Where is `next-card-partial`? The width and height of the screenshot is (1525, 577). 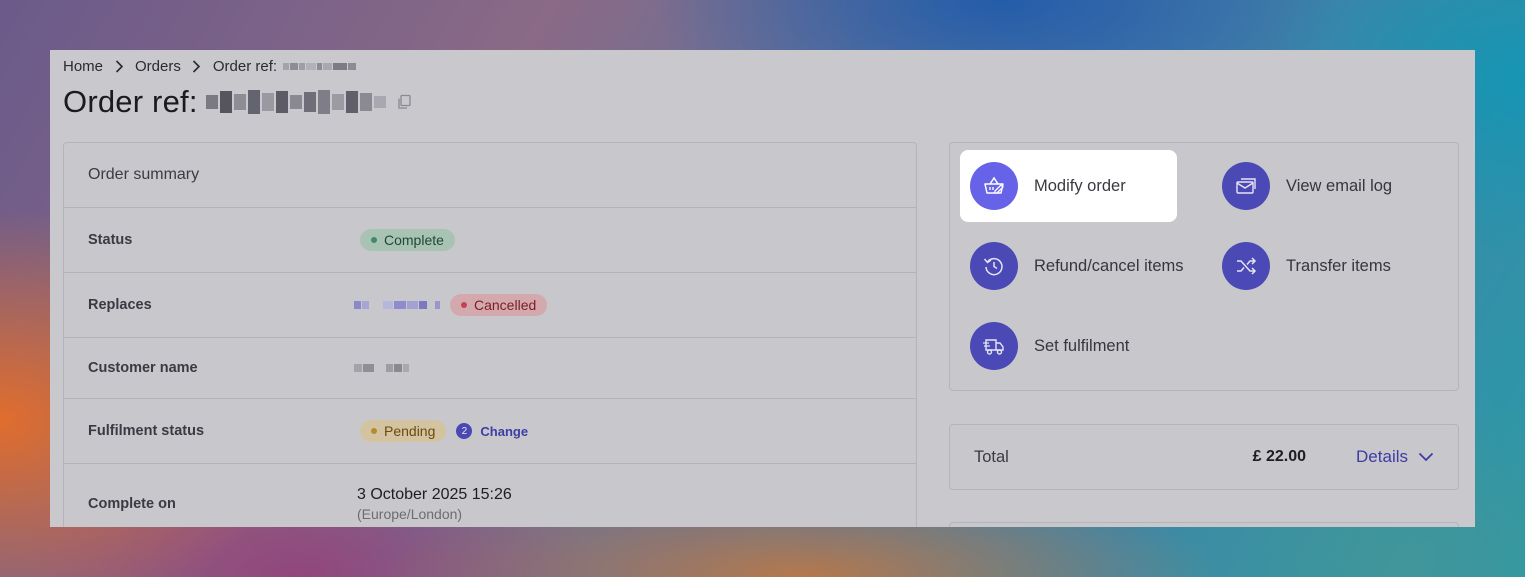
next-card-partial is located at coordinates (1204, 524).